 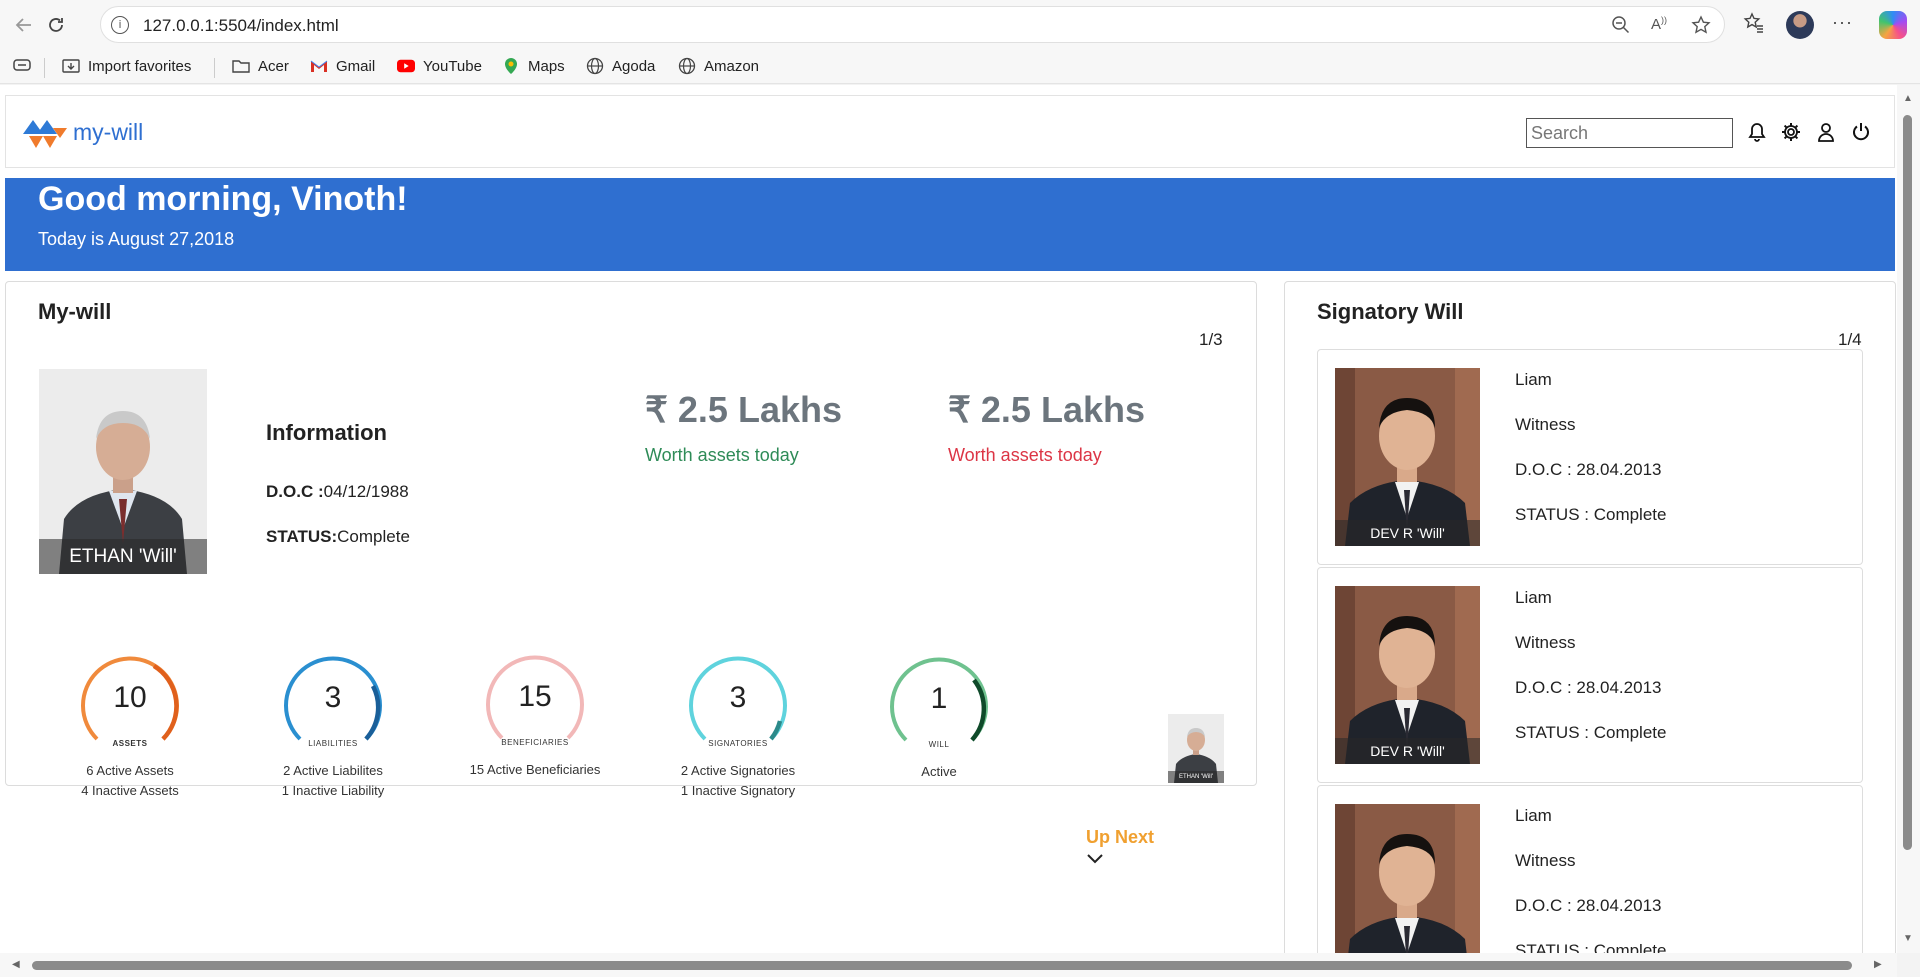 I want to click on address-bar: i 127.0.0.1:5504/index.html A)), so click(x=912, y=24).